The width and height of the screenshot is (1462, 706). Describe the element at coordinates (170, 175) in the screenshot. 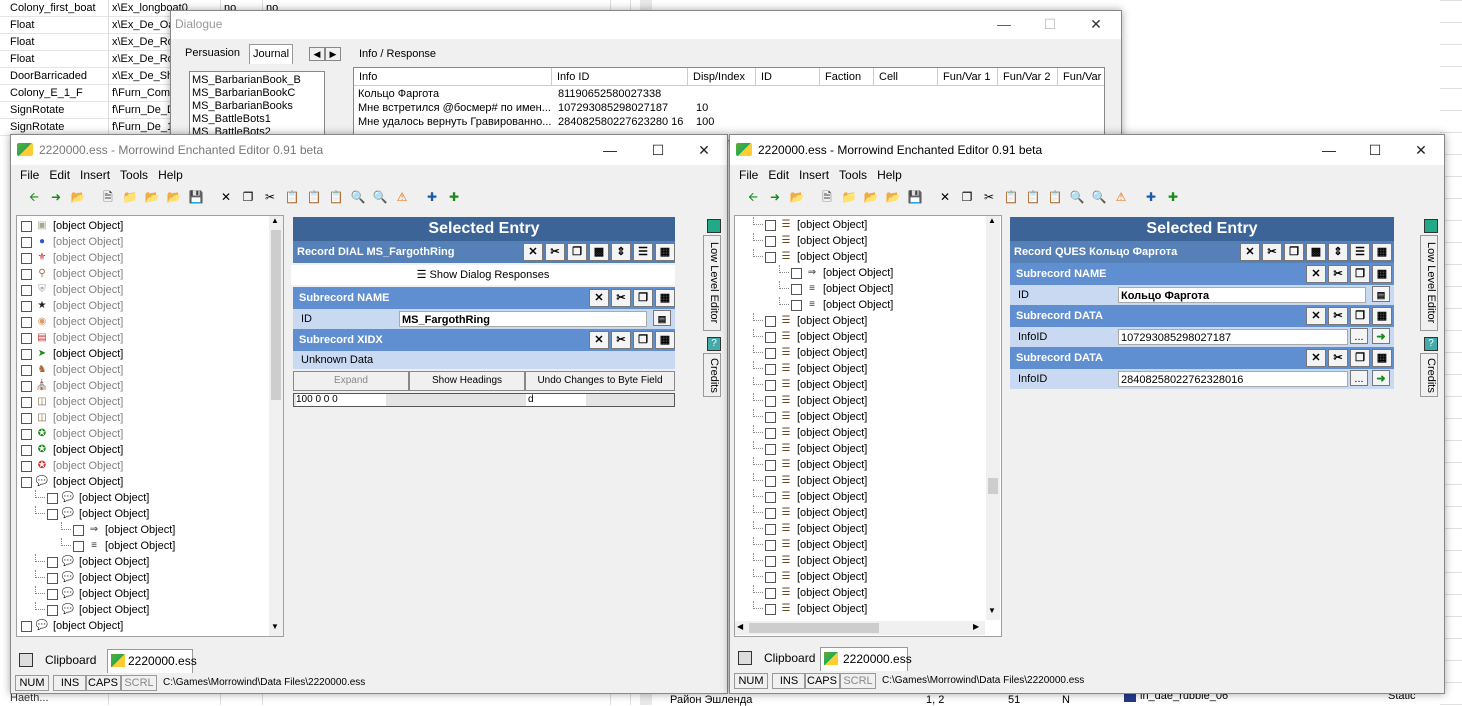

I see `menu-help: Help` at that location.